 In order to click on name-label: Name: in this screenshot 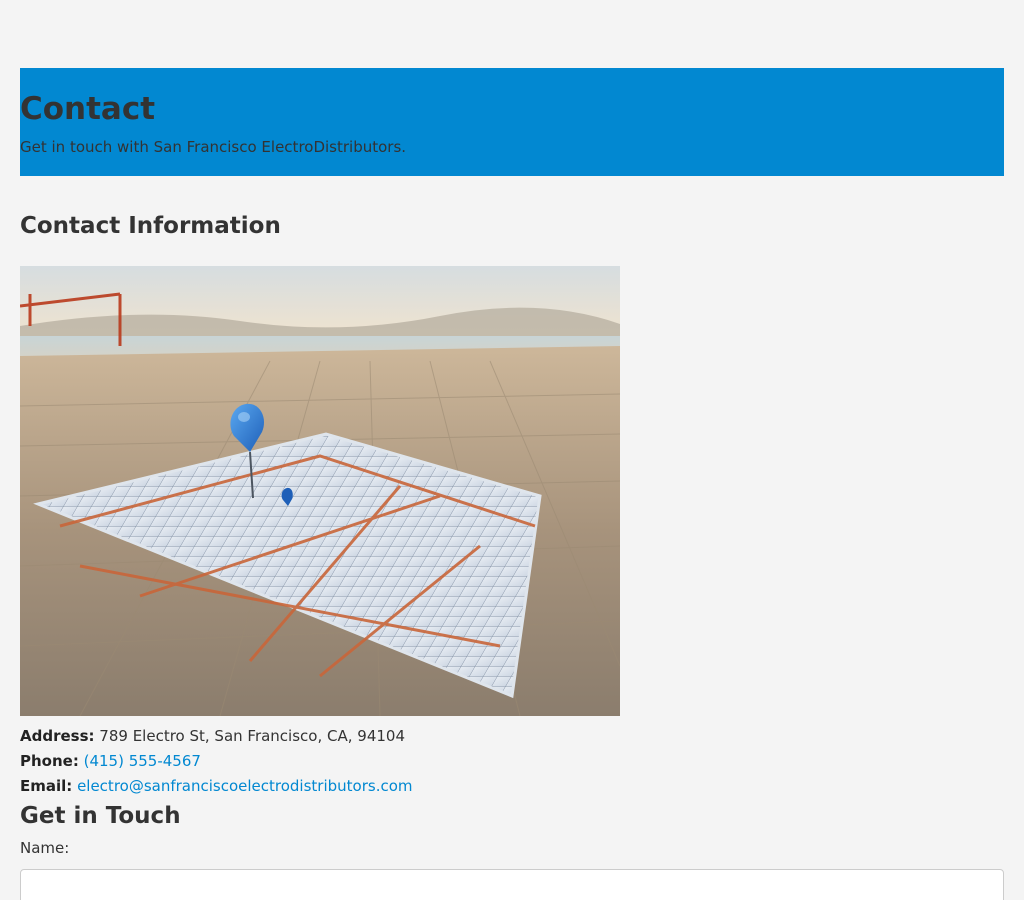, I will do `click(45, 848)`.